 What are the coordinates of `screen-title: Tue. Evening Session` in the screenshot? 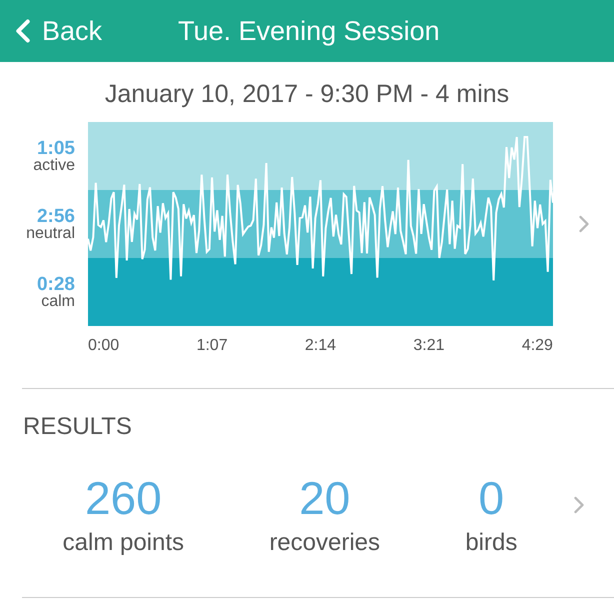 It's located at (309, 31).